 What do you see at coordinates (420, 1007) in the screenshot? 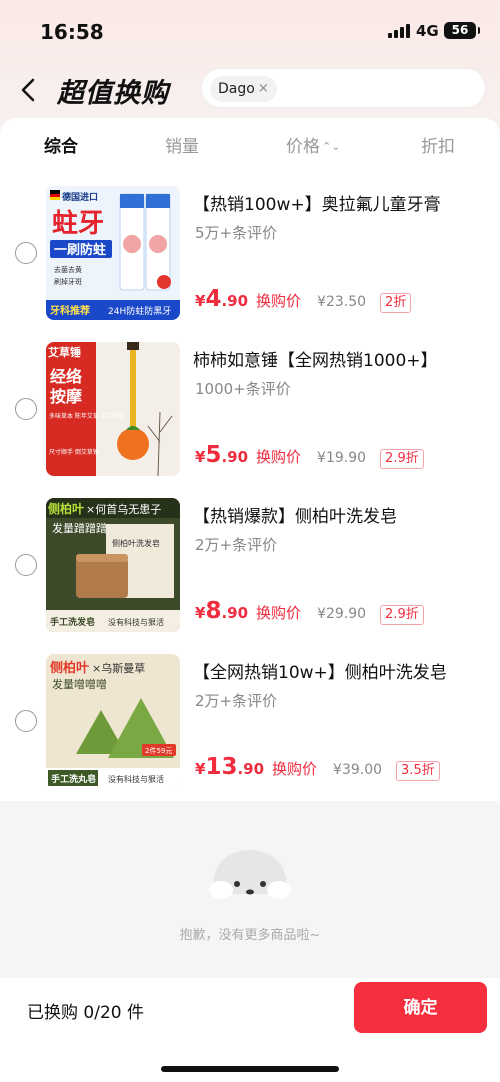
I see `confirm-button: 确定` at bounding box center [420, 1007].